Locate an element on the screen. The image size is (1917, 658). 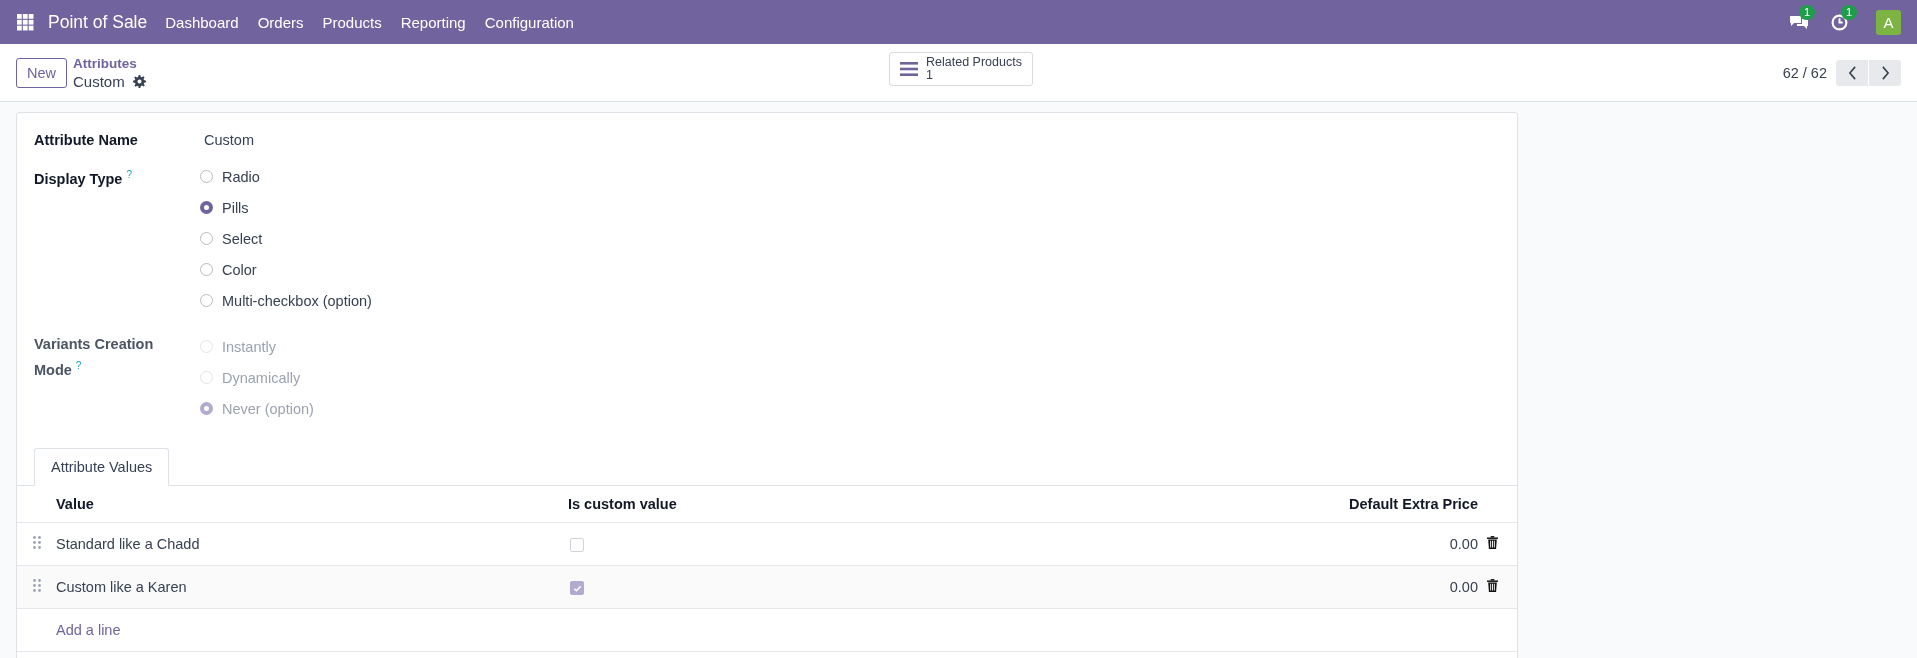
column-header: Is custom value is located at coordinates (922, 504).